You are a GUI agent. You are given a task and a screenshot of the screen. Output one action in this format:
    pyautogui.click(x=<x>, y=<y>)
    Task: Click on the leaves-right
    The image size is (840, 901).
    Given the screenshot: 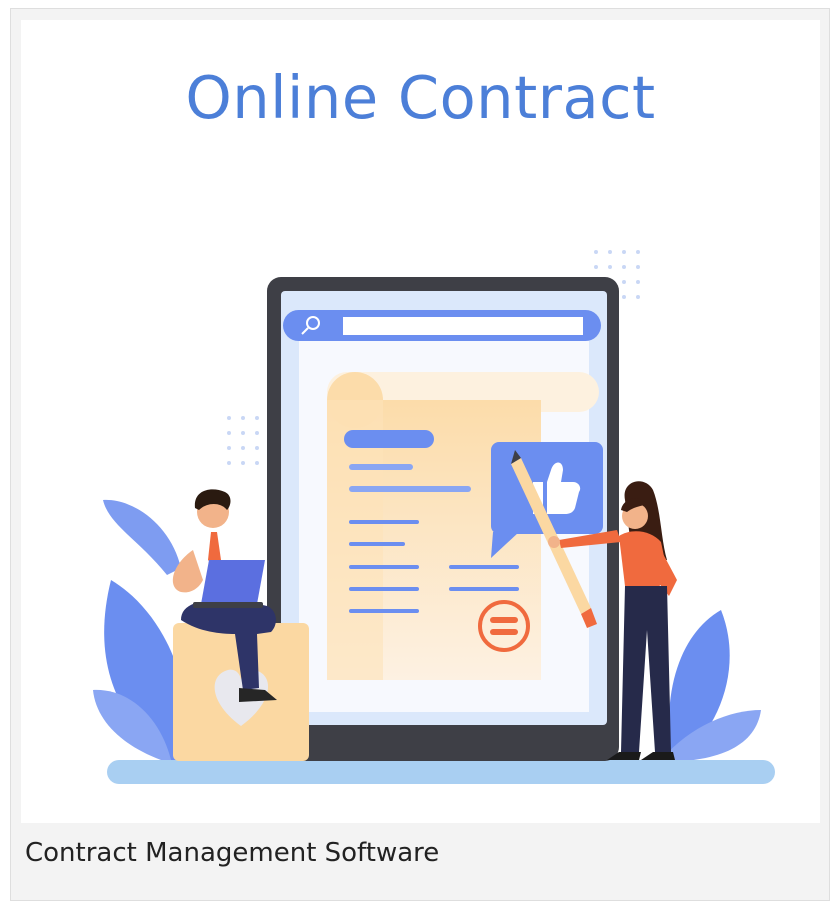 What is the action you would take?
    pyautogui.click(x=711, y=686)
    